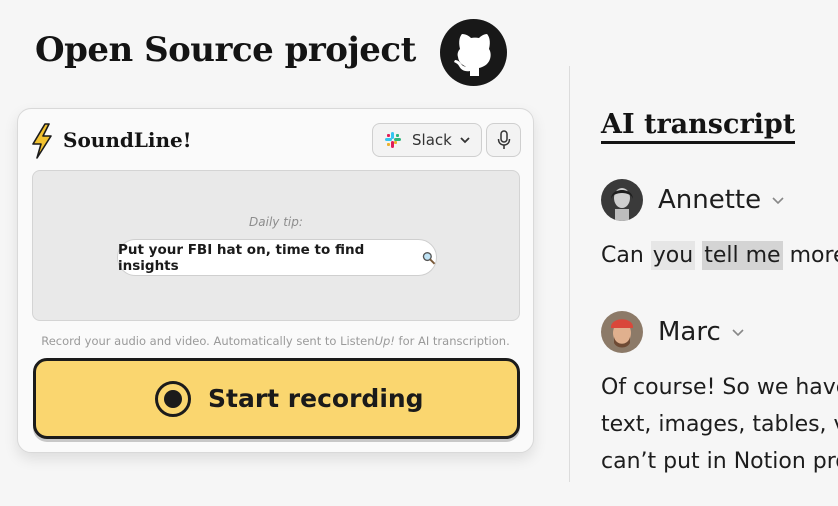 This screenshot has height=506, width=838. Describe the element at coordinates (432, 140) in the screenshot. I see `integration-label: Slack` at that location.